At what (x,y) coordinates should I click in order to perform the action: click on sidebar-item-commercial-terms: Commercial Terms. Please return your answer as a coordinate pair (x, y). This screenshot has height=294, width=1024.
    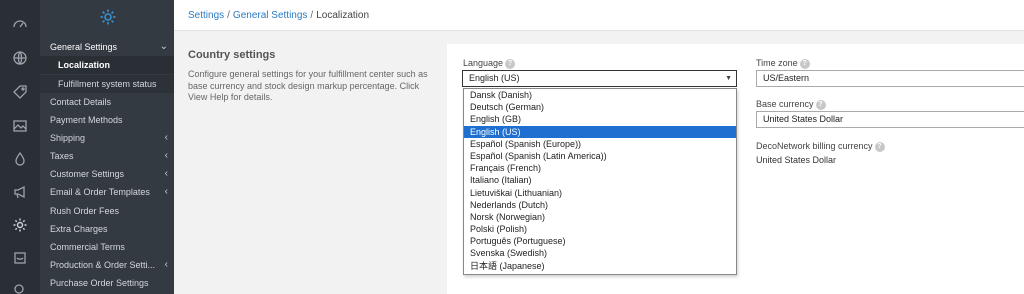
    Looking at the image, I should click on (107, 247).